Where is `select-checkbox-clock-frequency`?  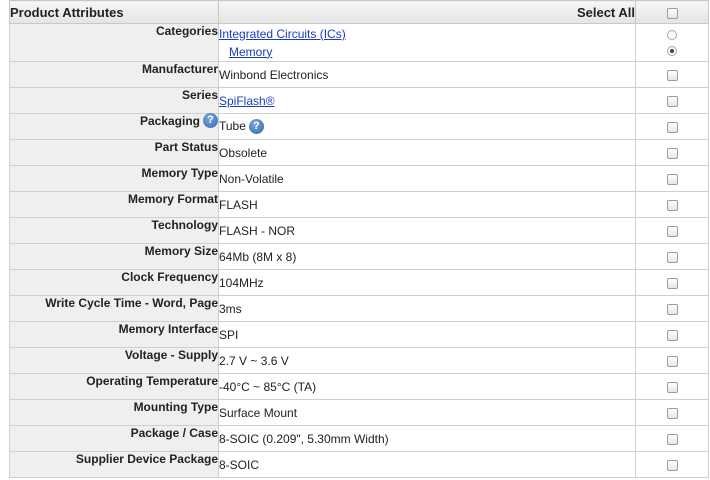 select-checkbox-clock-frequency is located at coordinates (672, 283).